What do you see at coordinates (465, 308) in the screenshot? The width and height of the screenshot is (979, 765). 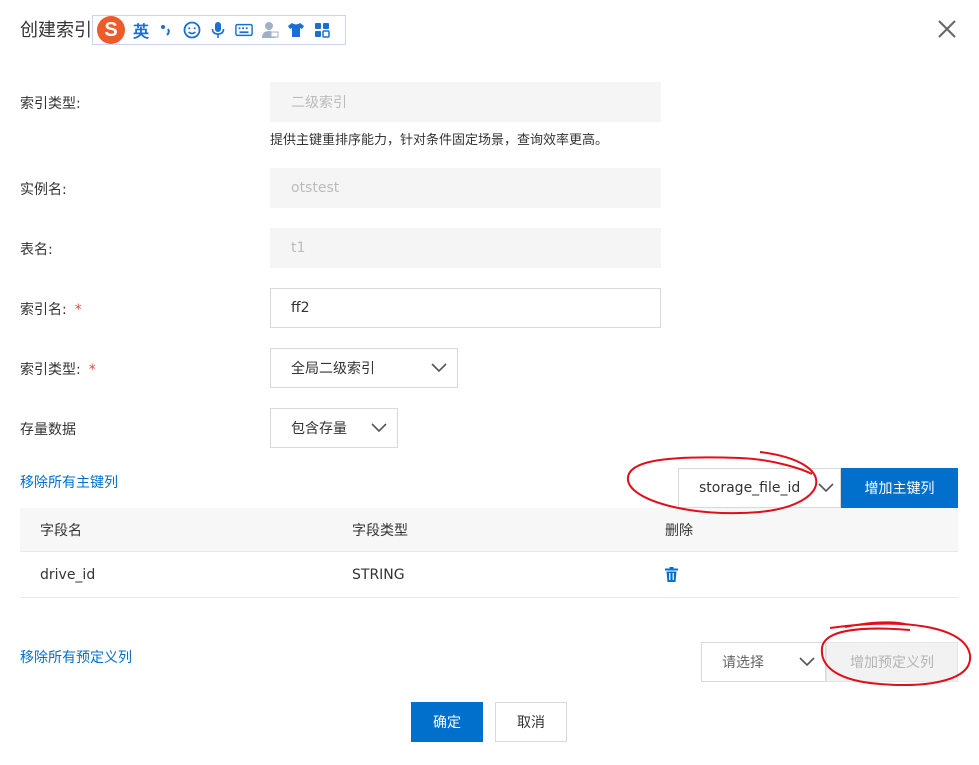 I see `index-name-input` at bounding box center [465, 308].